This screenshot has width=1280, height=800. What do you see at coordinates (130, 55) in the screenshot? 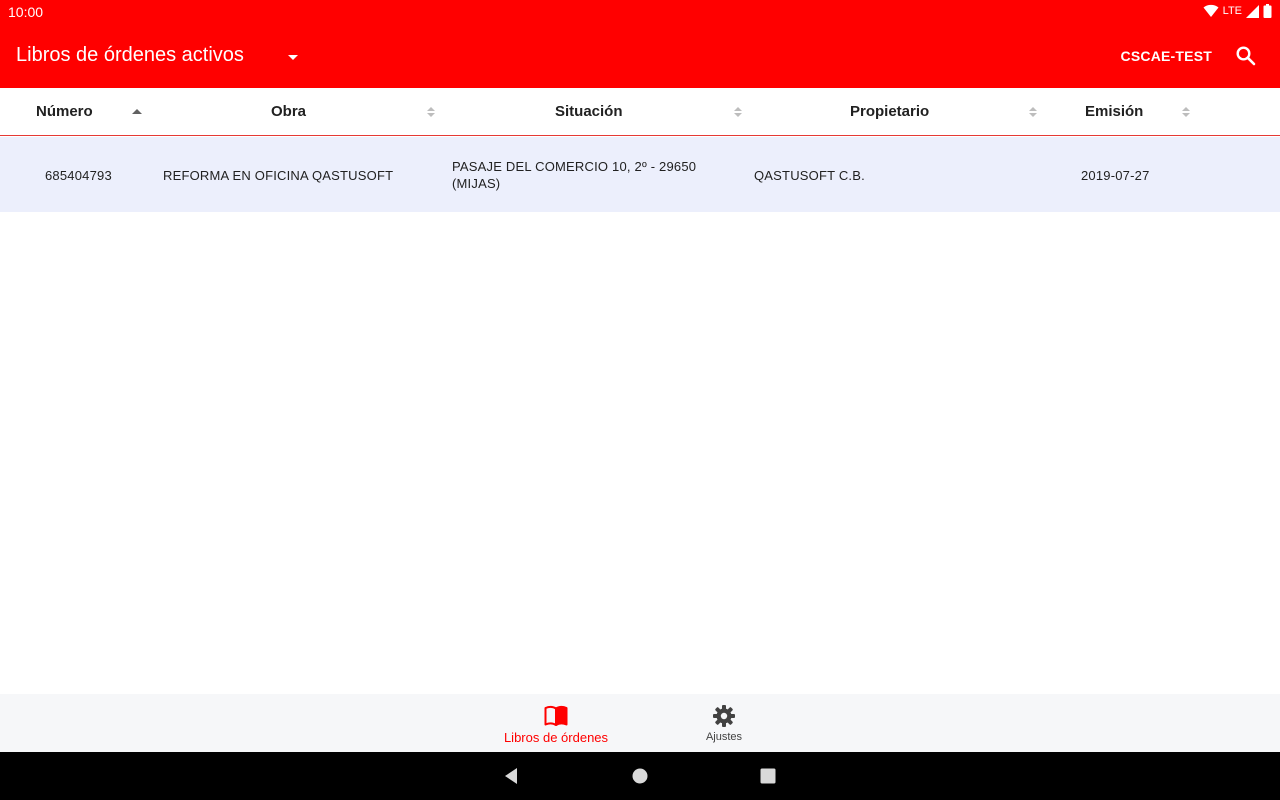
I see `page-title: Libros de órdenes activos` at bounding box center [130, 55].